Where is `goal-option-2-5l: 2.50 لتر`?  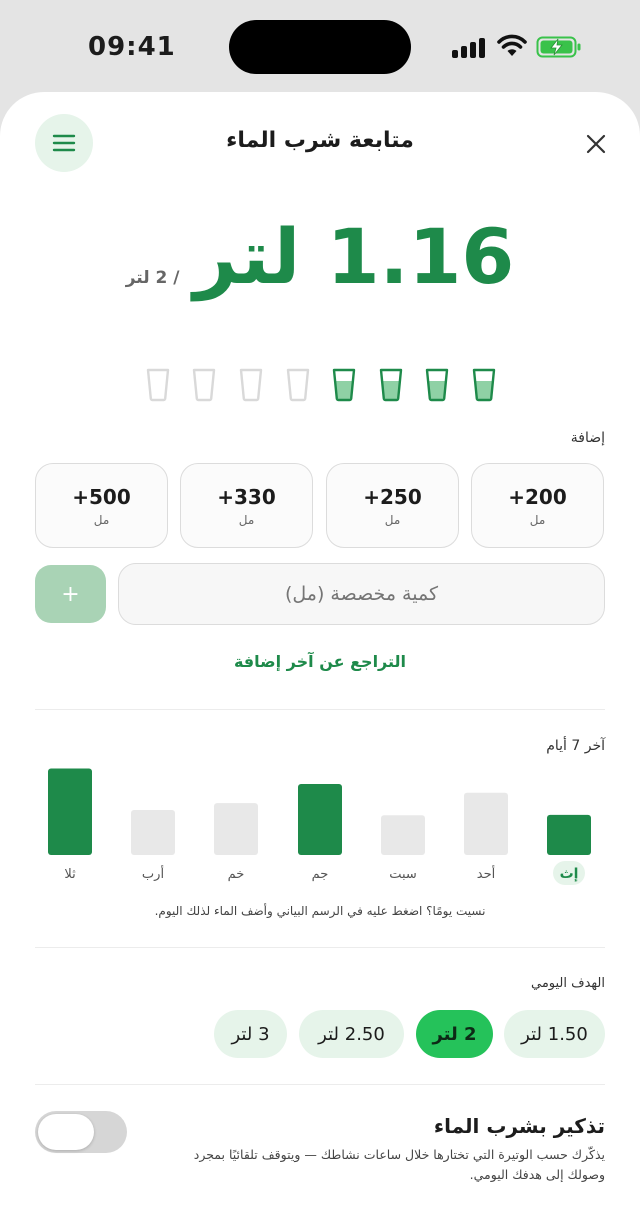
goal-option-2-5l: 2.50 لتر is located at coordinates (351, 1034).